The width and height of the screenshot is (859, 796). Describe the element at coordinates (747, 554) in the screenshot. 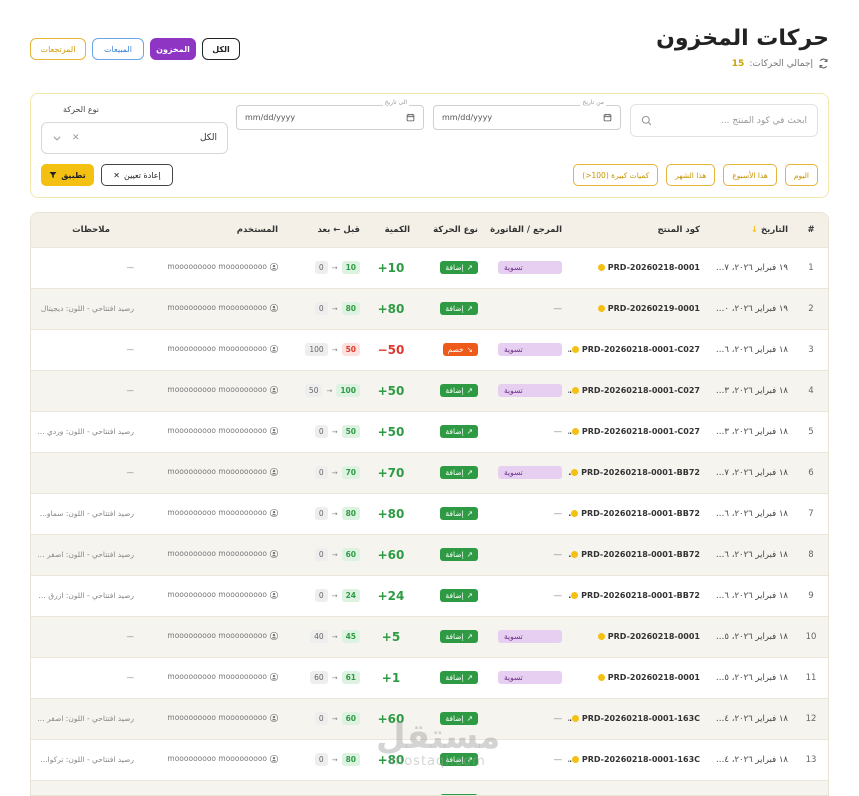

I see `row-date: ١٨ فبراير ٢٠٢٦، ٠٦:٣٦ م` at that location.